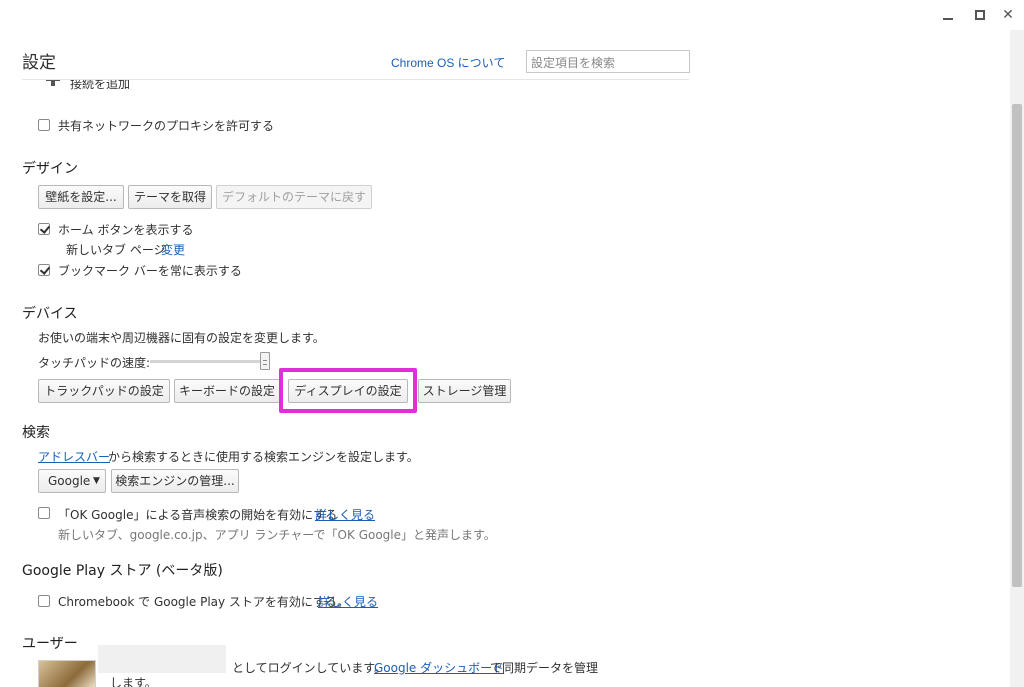 The width and height of the screenshot is (1024, 687). I want to click on show-bookmarks-checkbox, so click(44, 270).